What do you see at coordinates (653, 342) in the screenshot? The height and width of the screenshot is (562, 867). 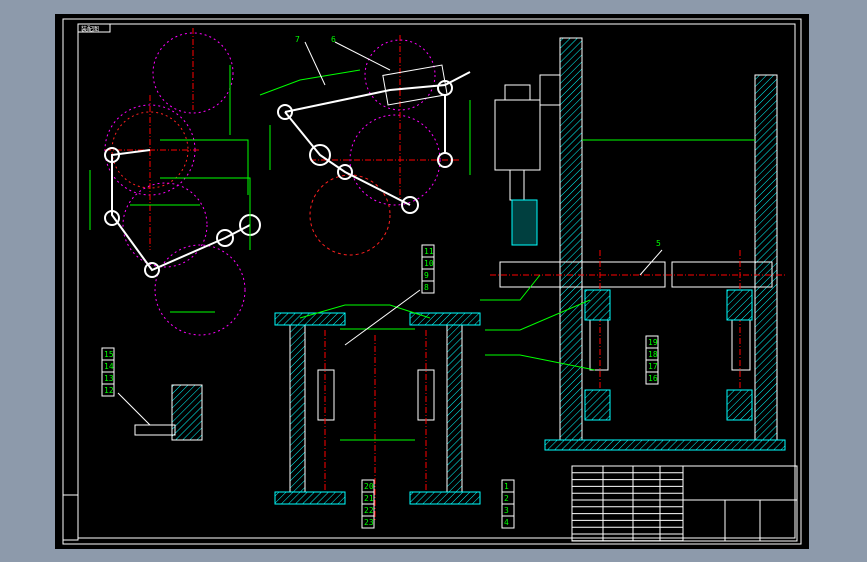 I see `balloon-number: 19` at bounding box center [653, 342].